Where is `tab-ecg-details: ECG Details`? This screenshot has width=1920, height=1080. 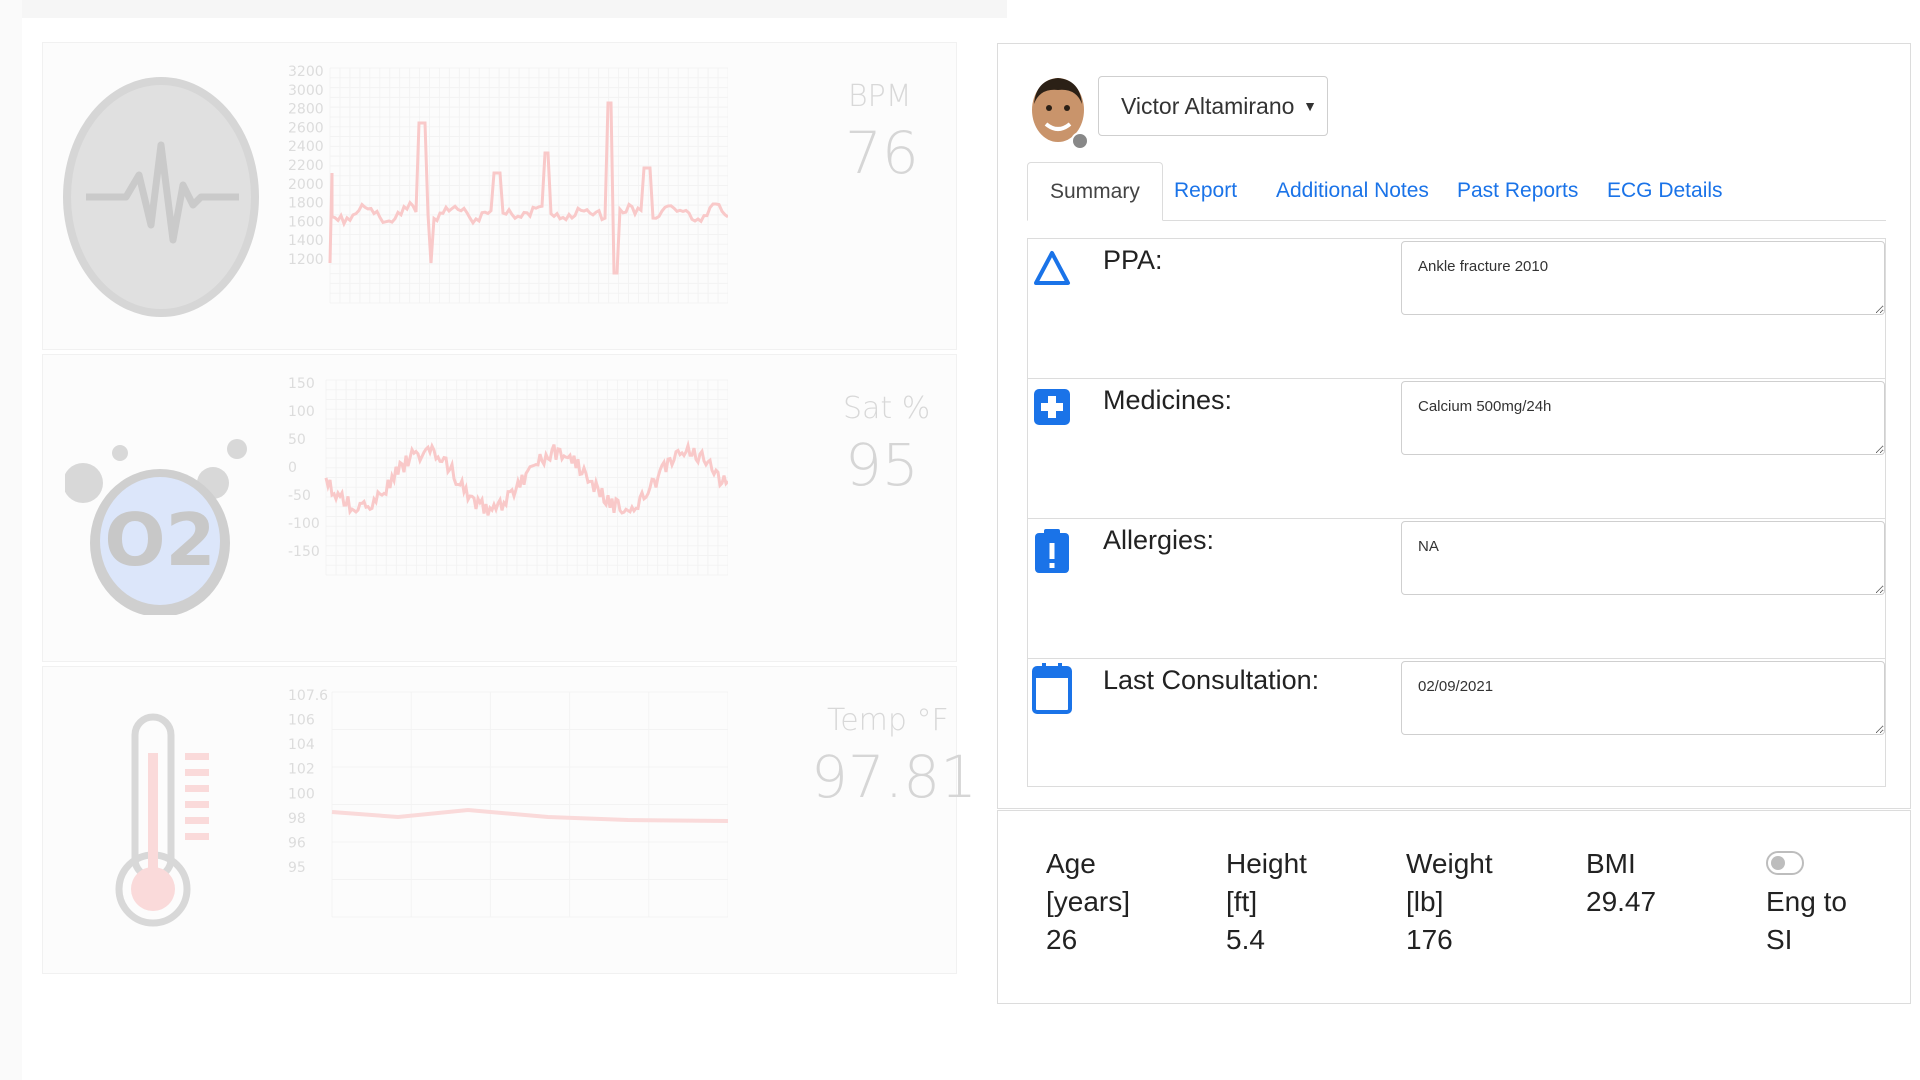 tab-ecg-details: ECG Details is located at coordinates (1665, 191).